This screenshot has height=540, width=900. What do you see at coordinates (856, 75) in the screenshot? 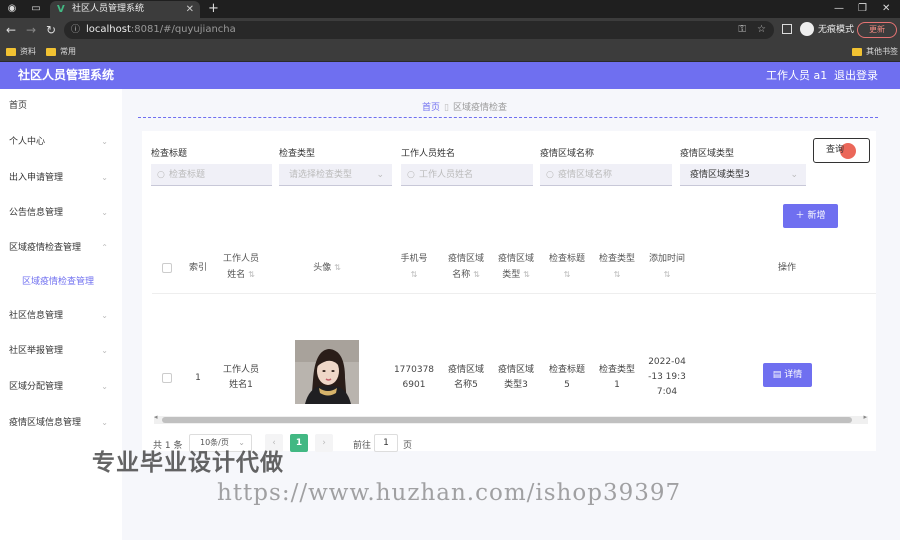
I see `logout-link: 退出登录` at bounding box center [856, 75].